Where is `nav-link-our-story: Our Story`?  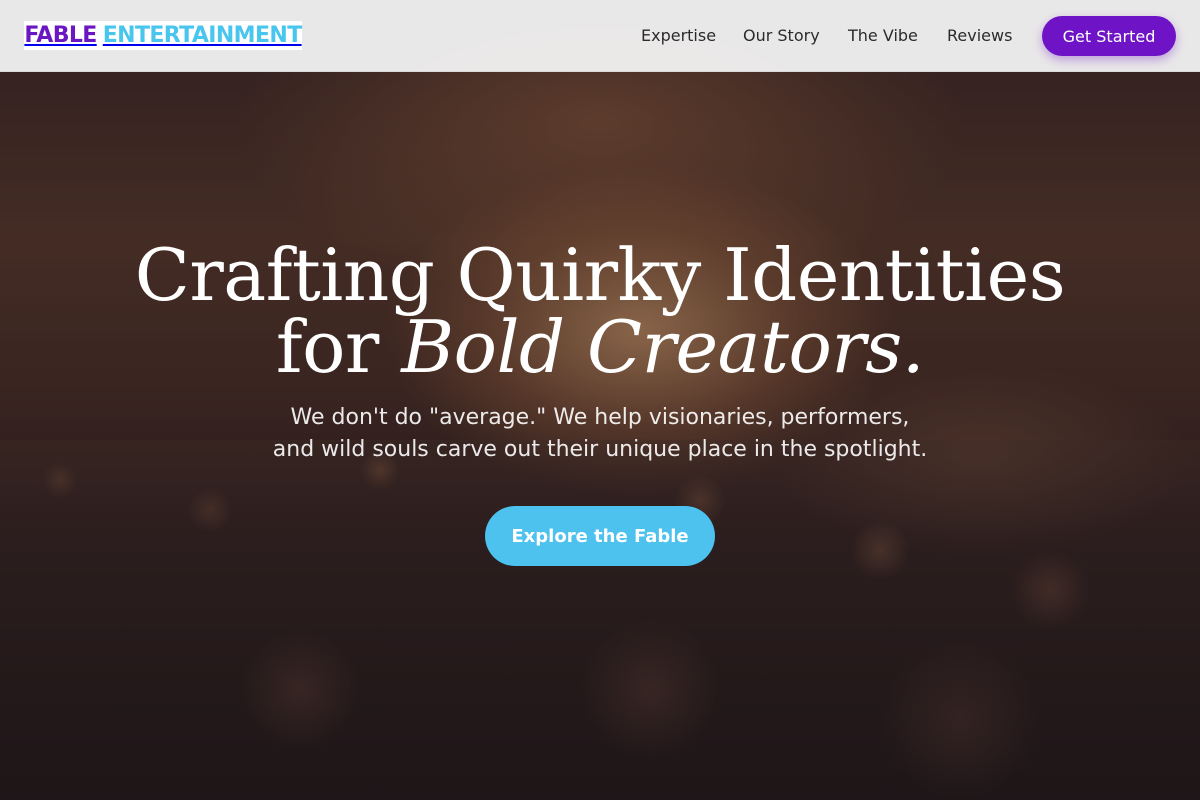 nav-link-our-story: Our Story is located at coordinates (781, 35).